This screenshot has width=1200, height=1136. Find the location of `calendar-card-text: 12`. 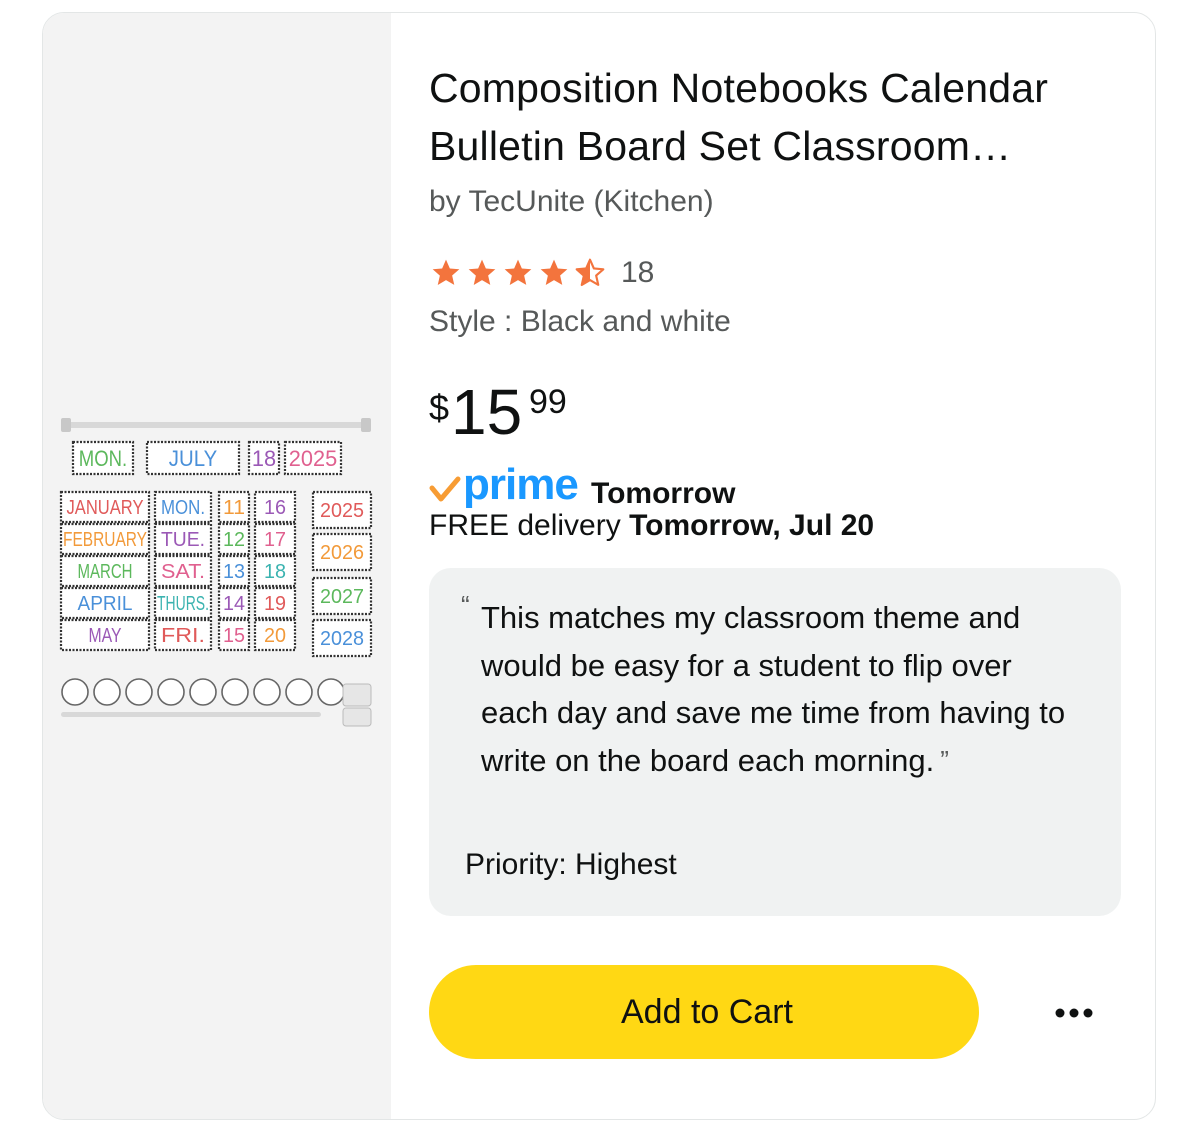

calendar-card-text: 12 is located at coordinates (234, 540).